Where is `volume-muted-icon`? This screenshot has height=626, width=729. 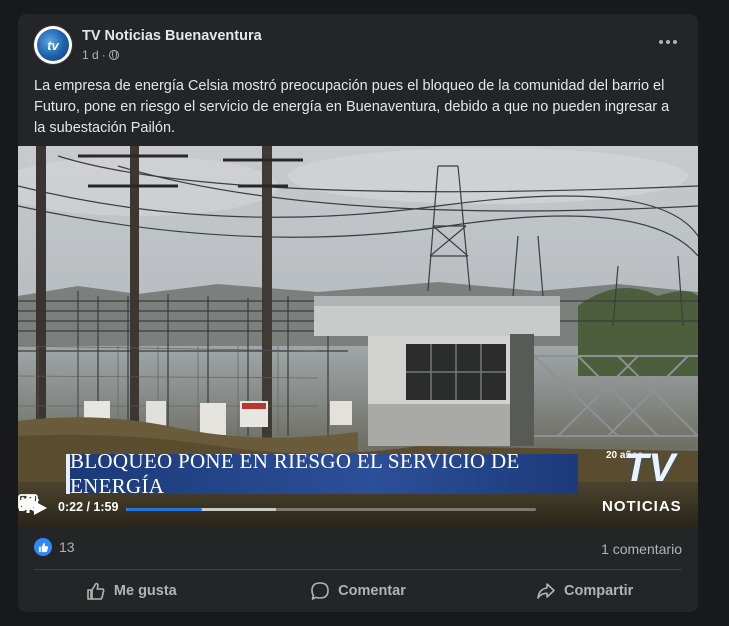
volume-muted-icon is located at coordinates (29, 503).